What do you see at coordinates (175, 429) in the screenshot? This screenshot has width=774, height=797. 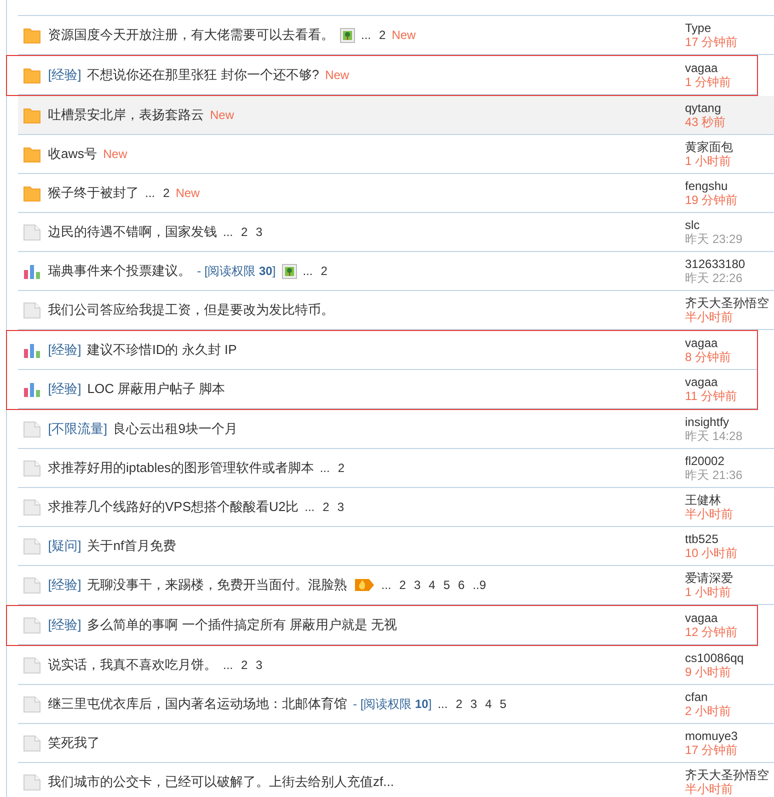 I see `thread-title: 良心云出租9块一个月` at bounding box center [175, 429].